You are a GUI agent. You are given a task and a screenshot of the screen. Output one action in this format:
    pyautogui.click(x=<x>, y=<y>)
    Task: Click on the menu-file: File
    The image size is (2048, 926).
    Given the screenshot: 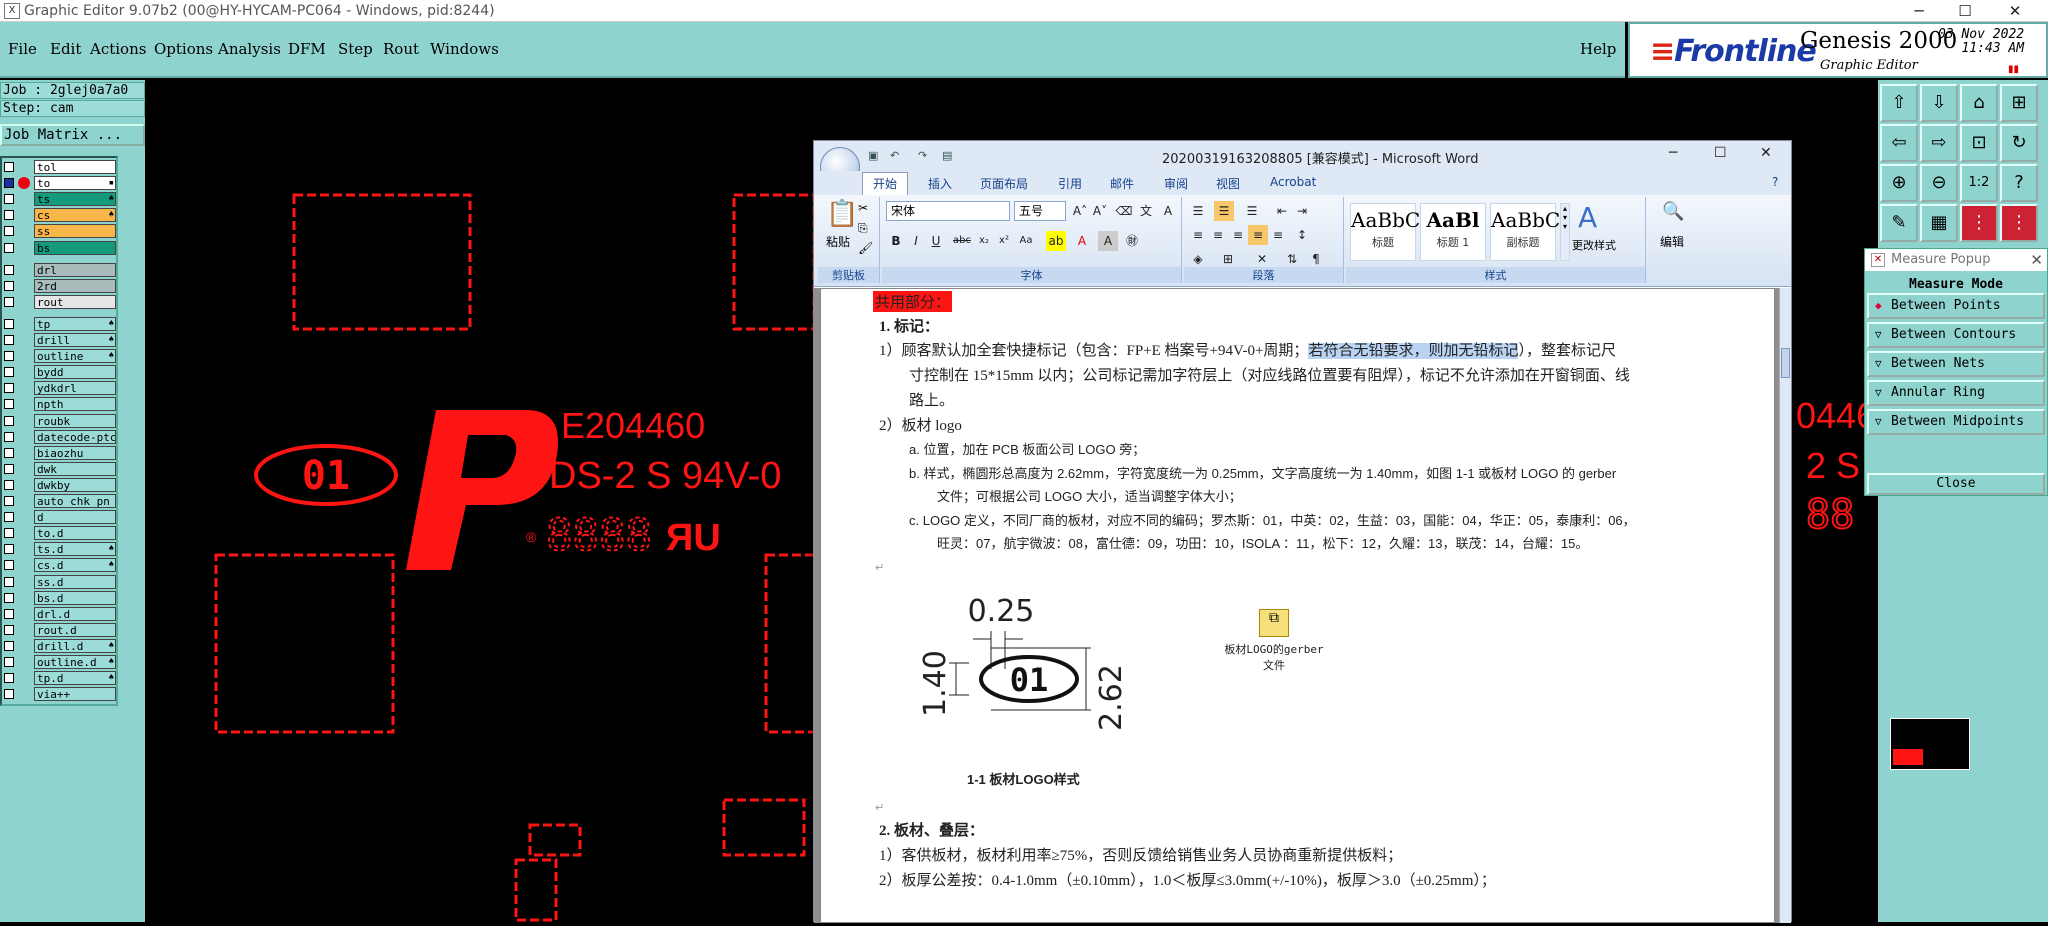 What is the action you would take?
    pyautogui.click(x=22, y=49)
    